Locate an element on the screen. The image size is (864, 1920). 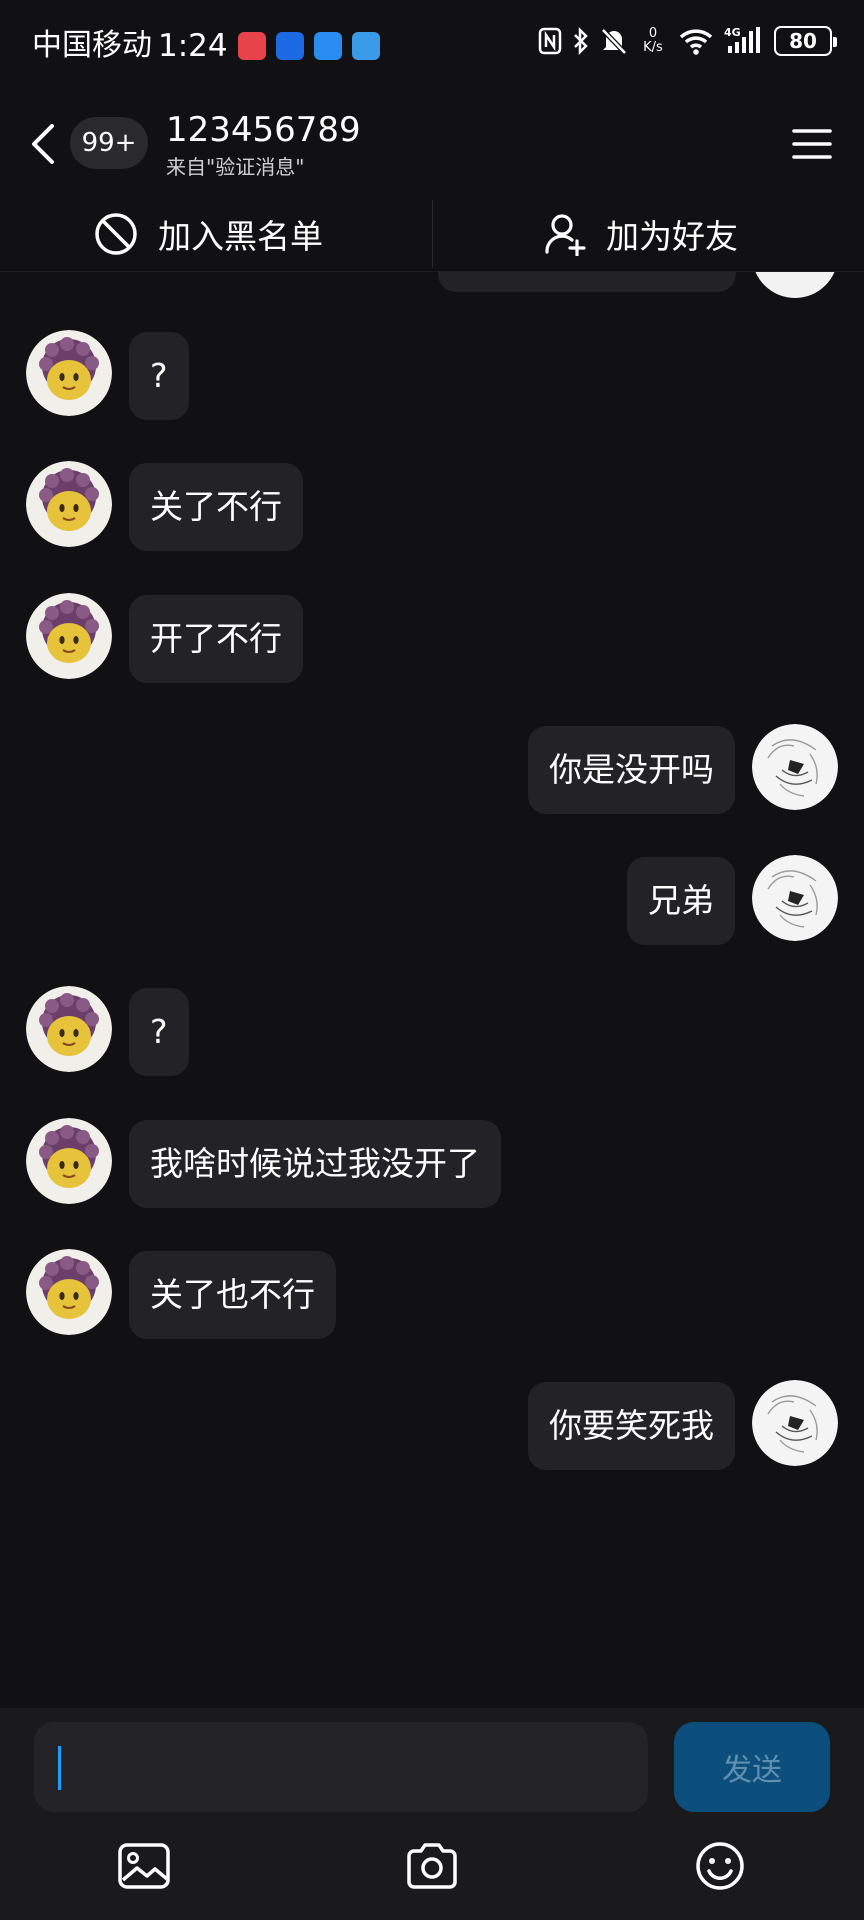
wifi-icon is located at coordinates (696, 42).